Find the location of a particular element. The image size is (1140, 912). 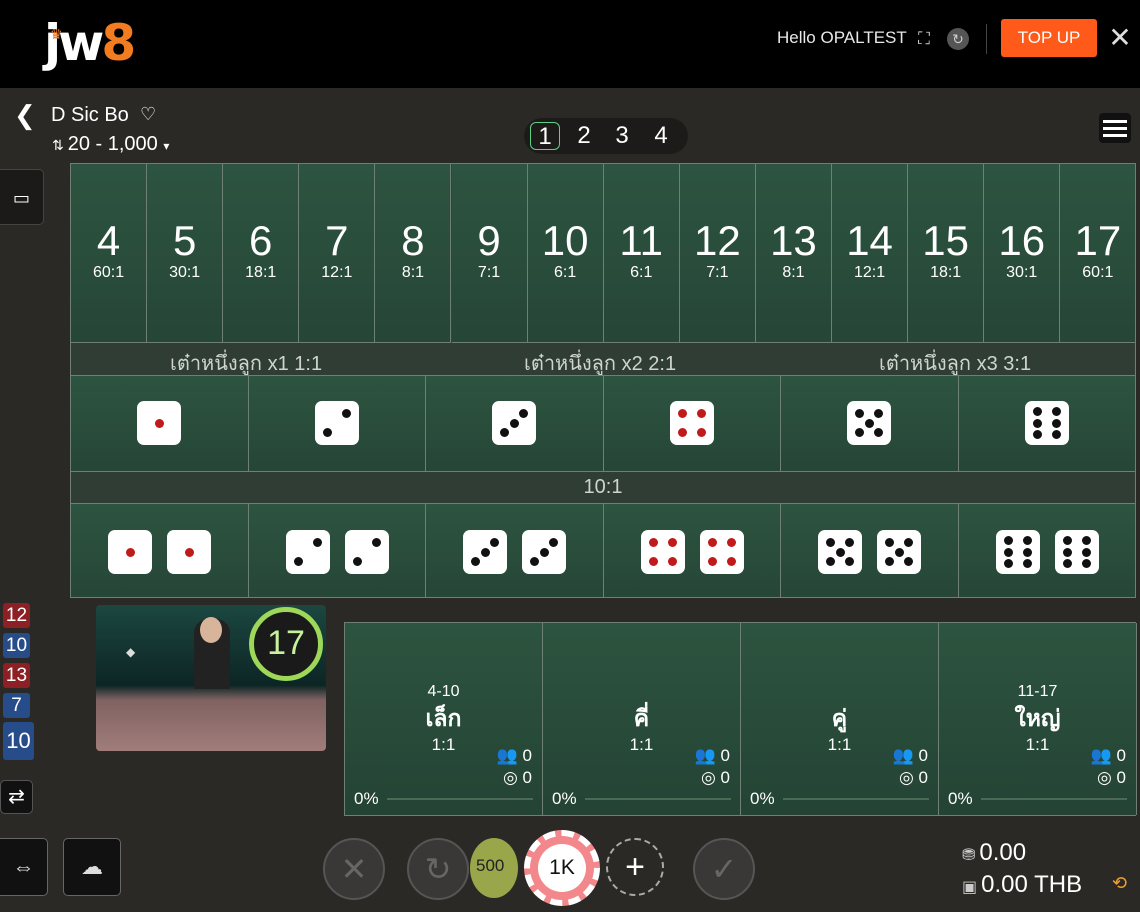

total-bet-5: 5 30:1 is located at coordinates (185, 253).